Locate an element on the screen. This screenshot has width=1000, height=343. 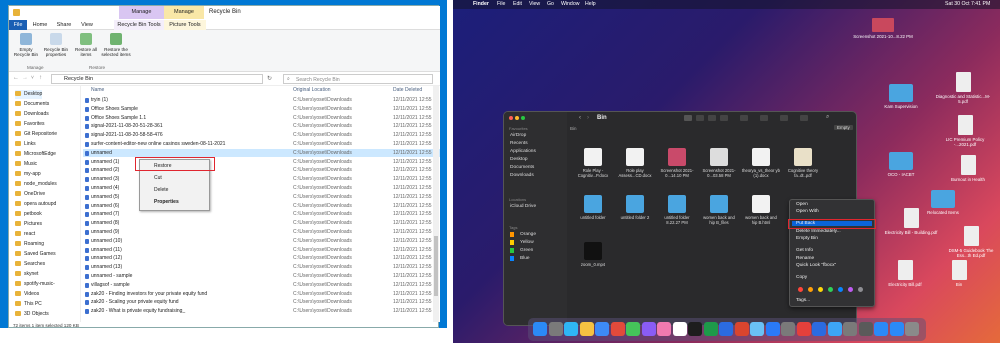
mac-menu-item: Copy is located at coordinates (801, 277).